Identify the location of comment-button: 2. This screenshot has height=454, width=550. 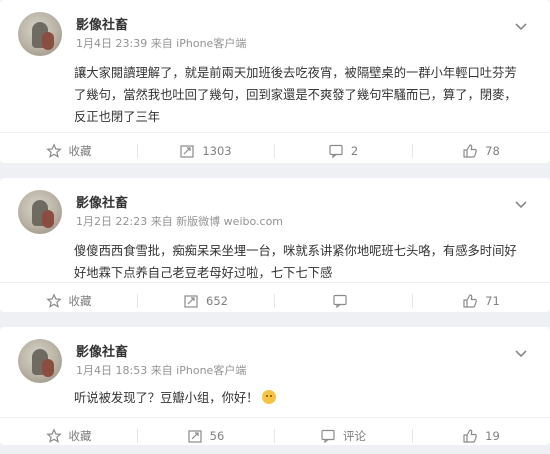
(343, 151).